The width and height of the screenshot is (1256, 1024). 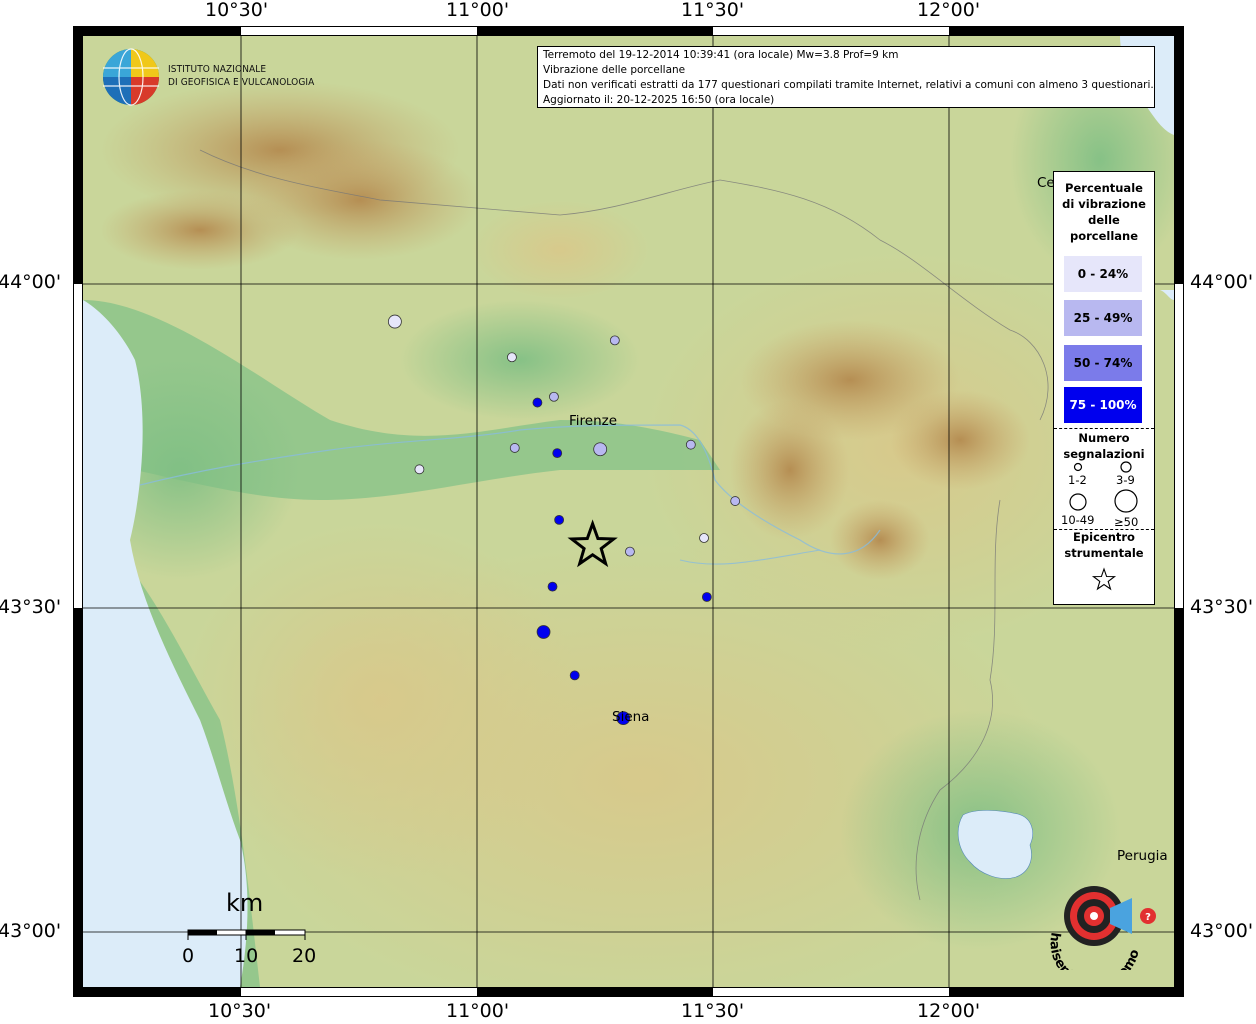 I want to click on right-tick-4330: 43°30', so click(x=1222, y=607).